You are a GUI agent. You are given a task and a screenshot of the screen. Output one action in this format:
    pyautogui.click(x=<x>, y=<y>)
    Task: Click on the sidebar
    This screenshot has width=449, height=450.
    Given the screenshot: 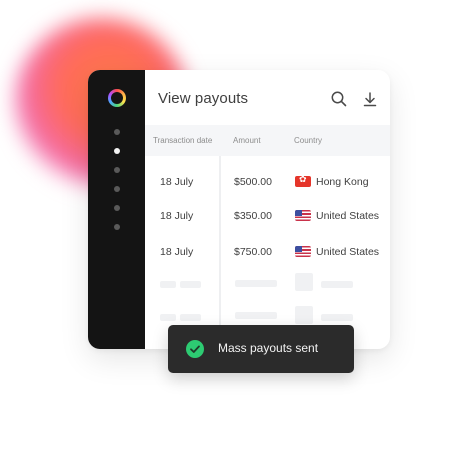 What is the action you would take?
    pyautogui.click(x=116, y=209)
    